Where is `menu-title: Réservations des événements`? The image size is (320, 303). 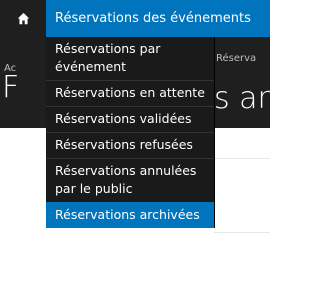 menu-title: Réservations des événements is located at coordinates (153, 18).